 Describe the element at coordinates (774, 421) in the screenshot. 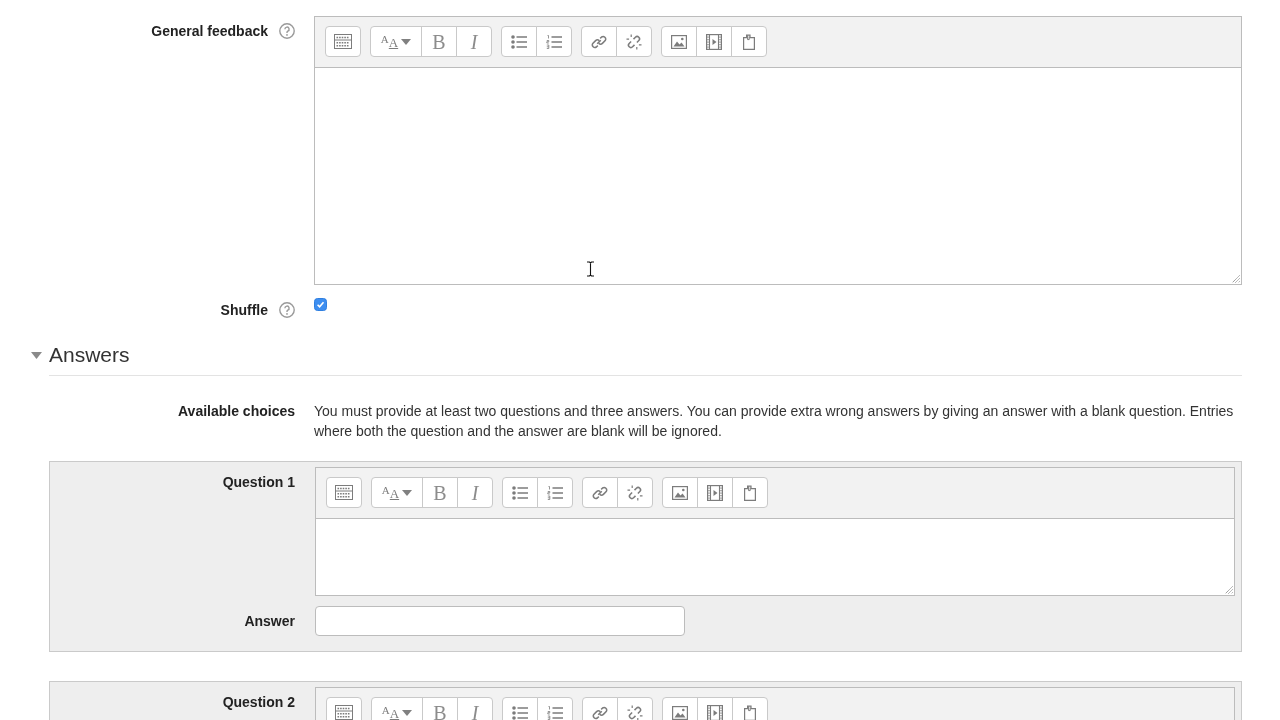

I see `instructions-text: You must provide at least two questions and three answers. You can provide extra wrong answers by giving an answer with a blank question. Entries where both the question and the answer are blank will be ignored.` at that location.